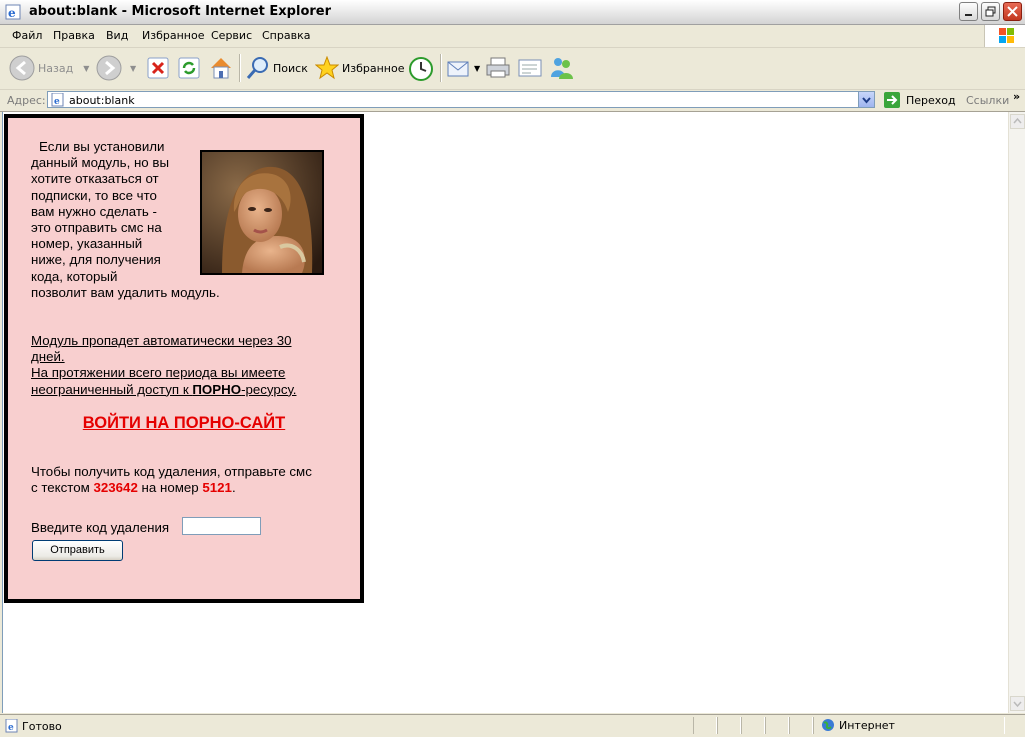  I want to click on page-status-icon: e, so click(11, 726).